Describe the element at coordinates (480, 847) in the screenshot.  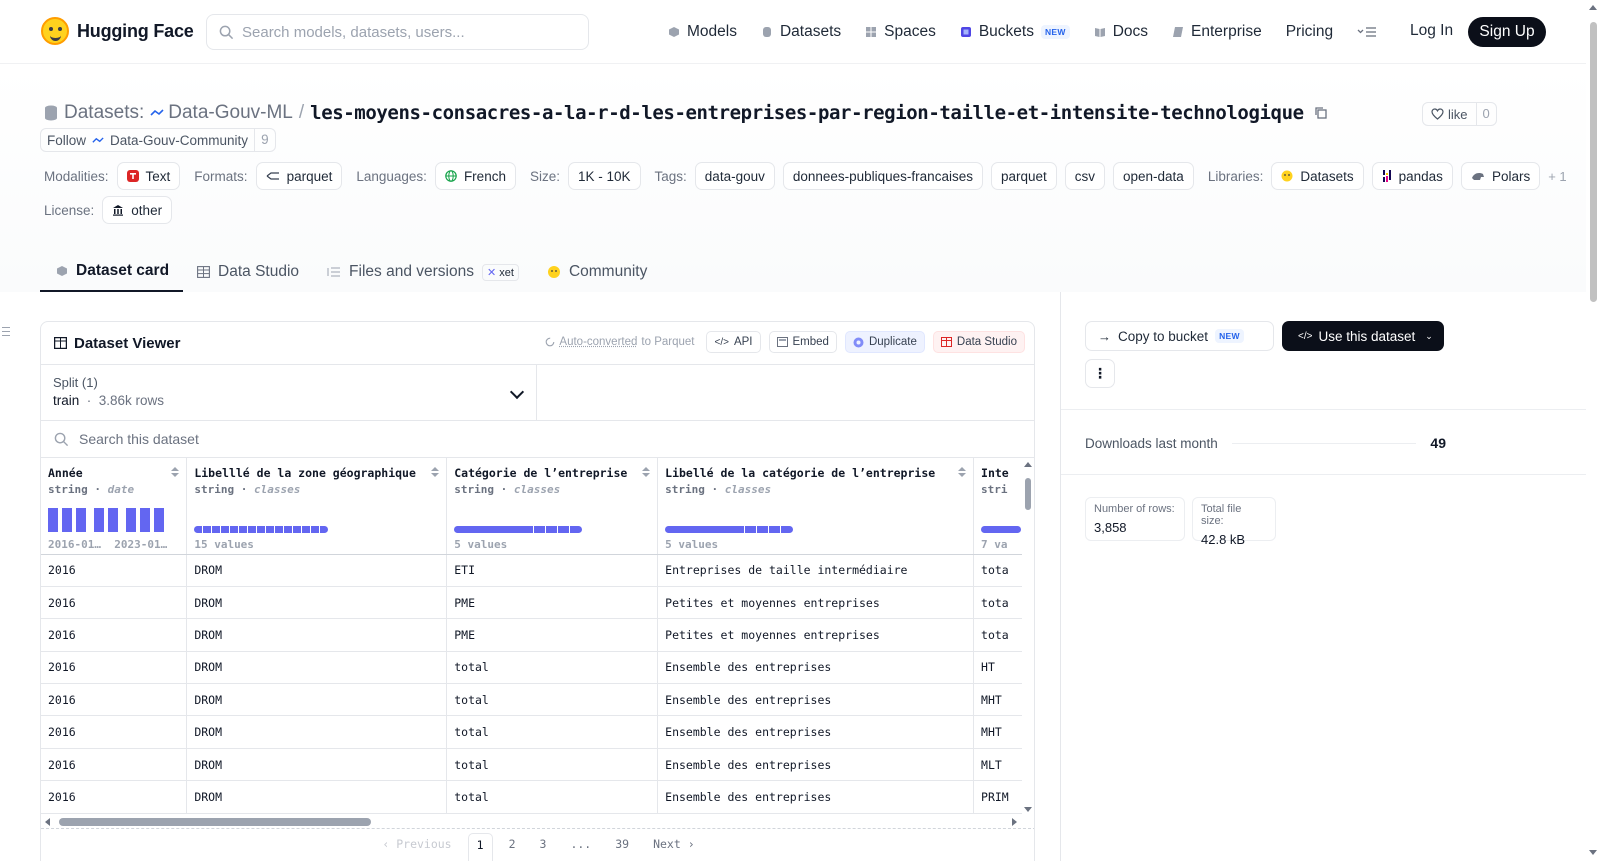
I see `page-button: 1` at that location.